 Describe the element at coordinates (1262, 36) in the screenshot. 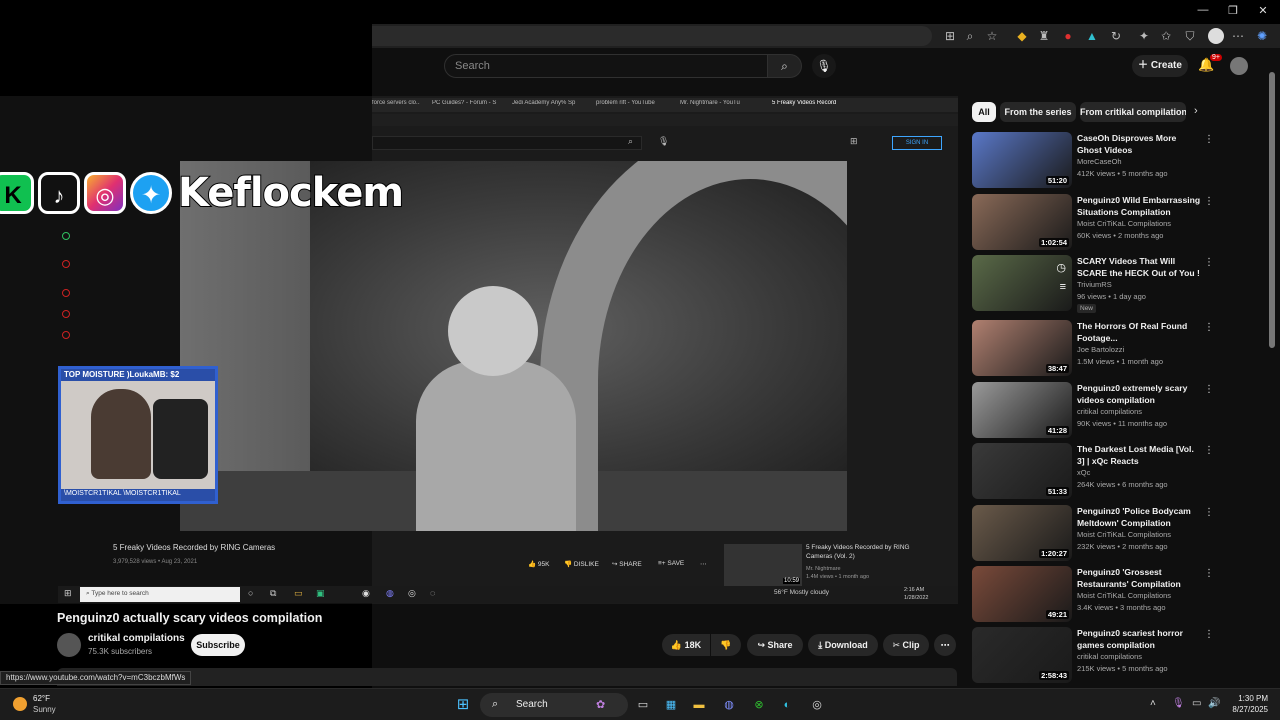

I see `copilot-icon: ✺` at that location.